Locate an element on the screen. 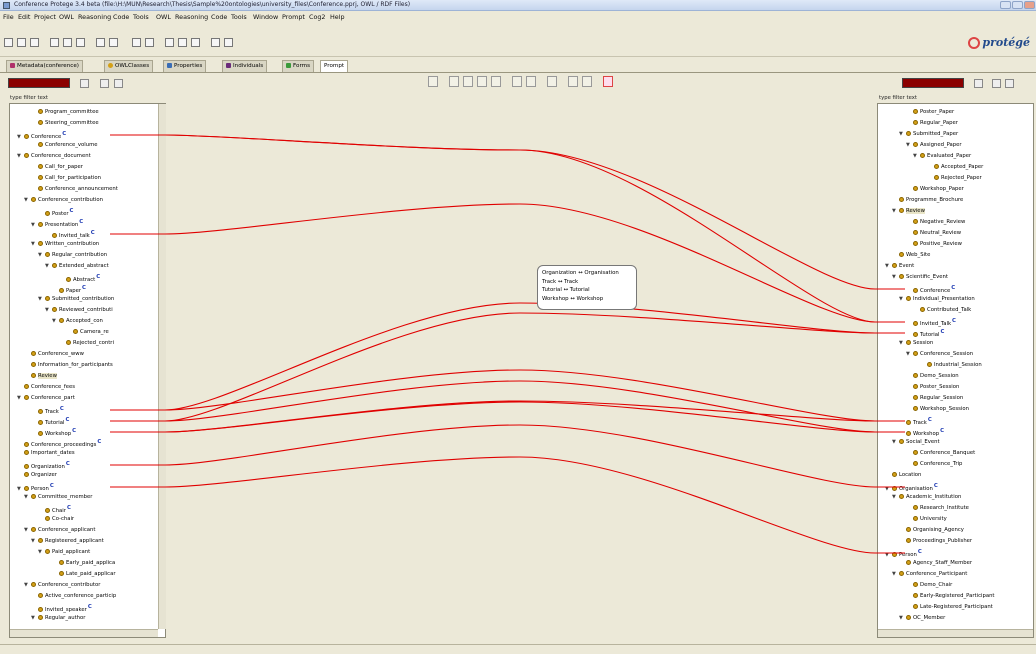 Image resolution: width=1036 pixels, height=654 pixels. menu-code: Code is located at coordinates (121, 17).